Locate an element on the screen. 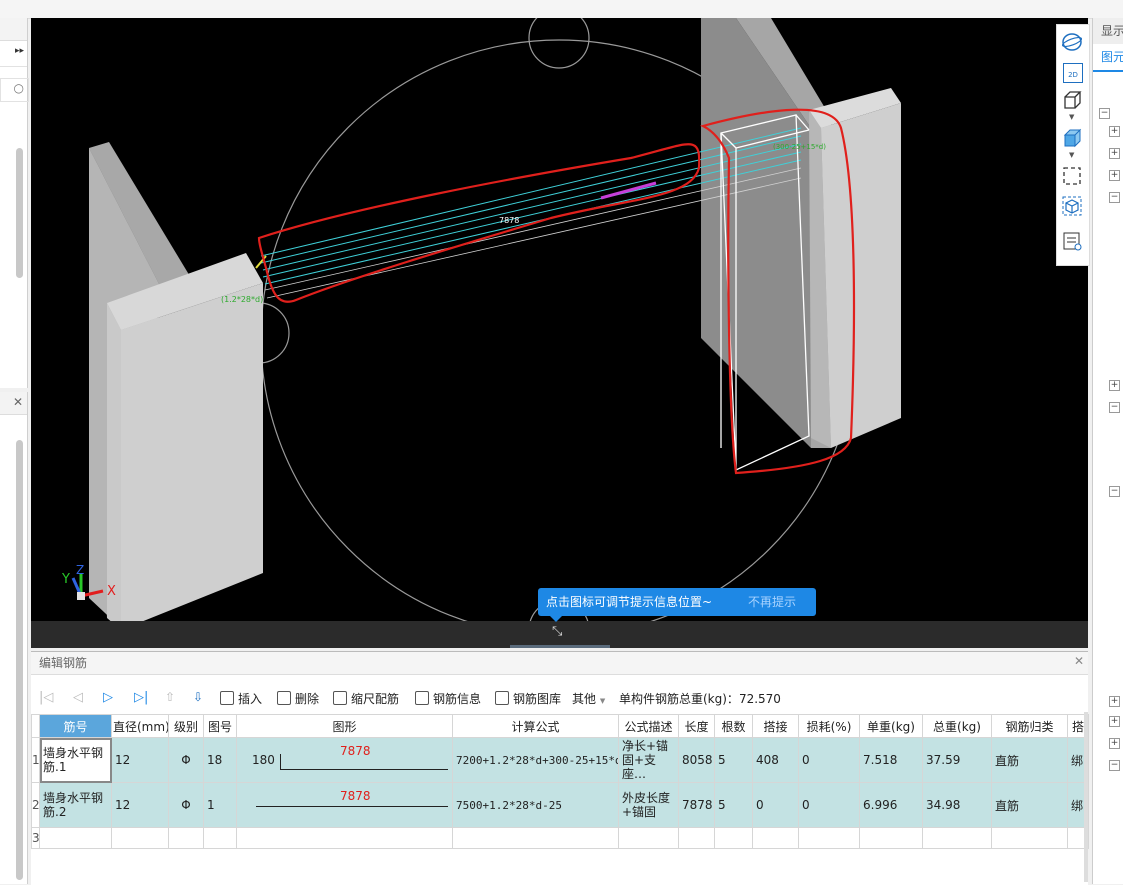  hint-tooltip: 点击图标可调节提示信息位置~ 不再提示 is located at coordinates (677, 605).